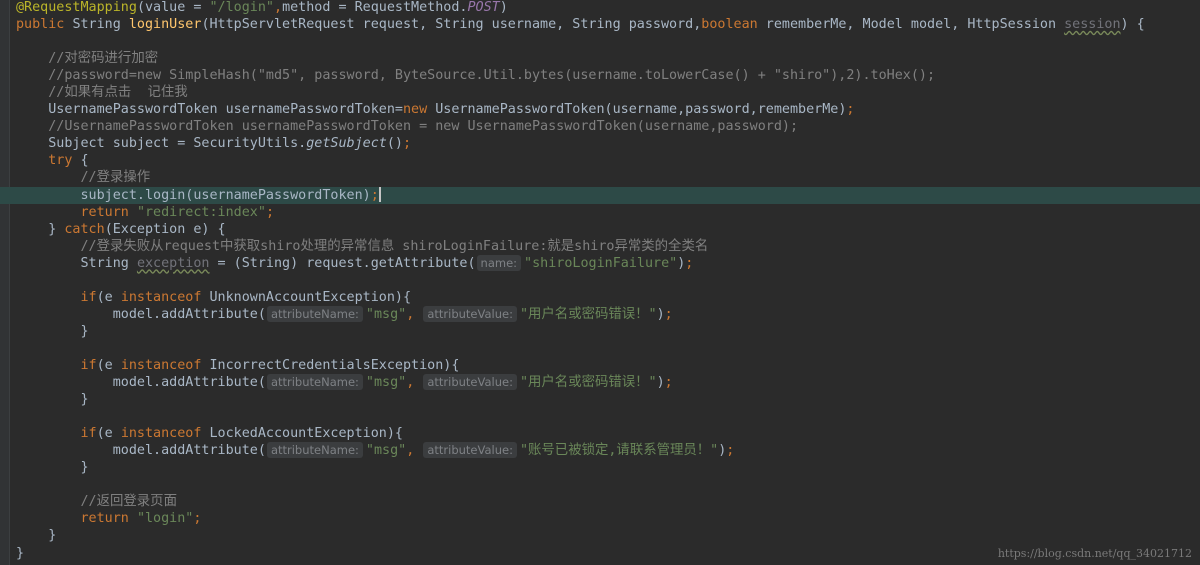 The width and height of the screenshot is (1200, 565). What do you see at coordinates (660, 314) in the screenshot?
I see `code-token: )` at bounding box center [660, 314].